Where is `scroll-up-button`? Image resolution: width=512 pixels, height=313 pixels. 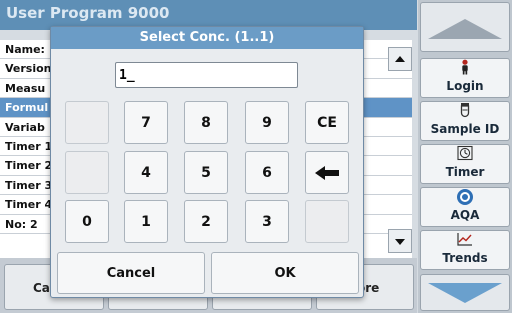 scroll-up-button is located at coordinates (400, 59).